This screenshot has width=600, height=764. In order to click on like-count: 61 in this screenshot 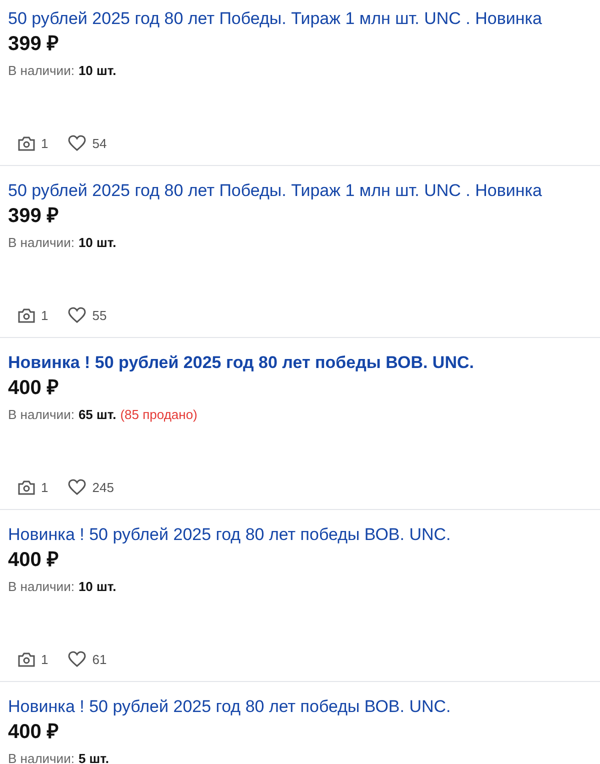, I will do `click(99, 659)`.